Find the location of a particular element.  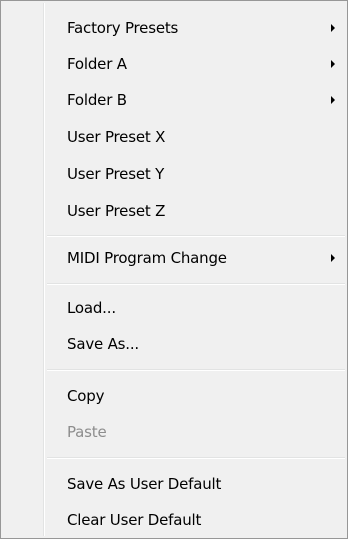

menu-item-midi-program-change: MIDI Program Change is located at coordinates (174, 257).